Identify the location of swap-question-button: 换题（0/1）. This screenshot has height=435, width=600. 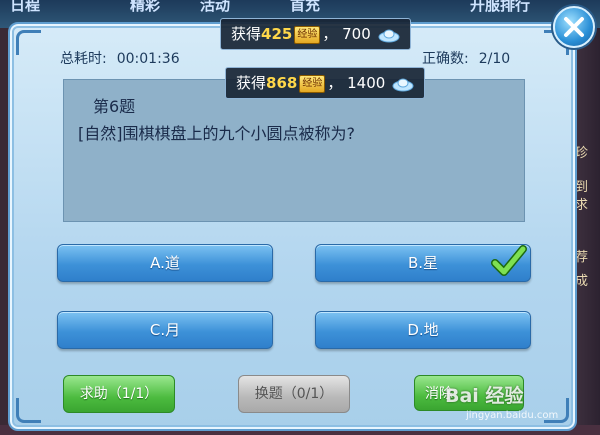
(294, 394).